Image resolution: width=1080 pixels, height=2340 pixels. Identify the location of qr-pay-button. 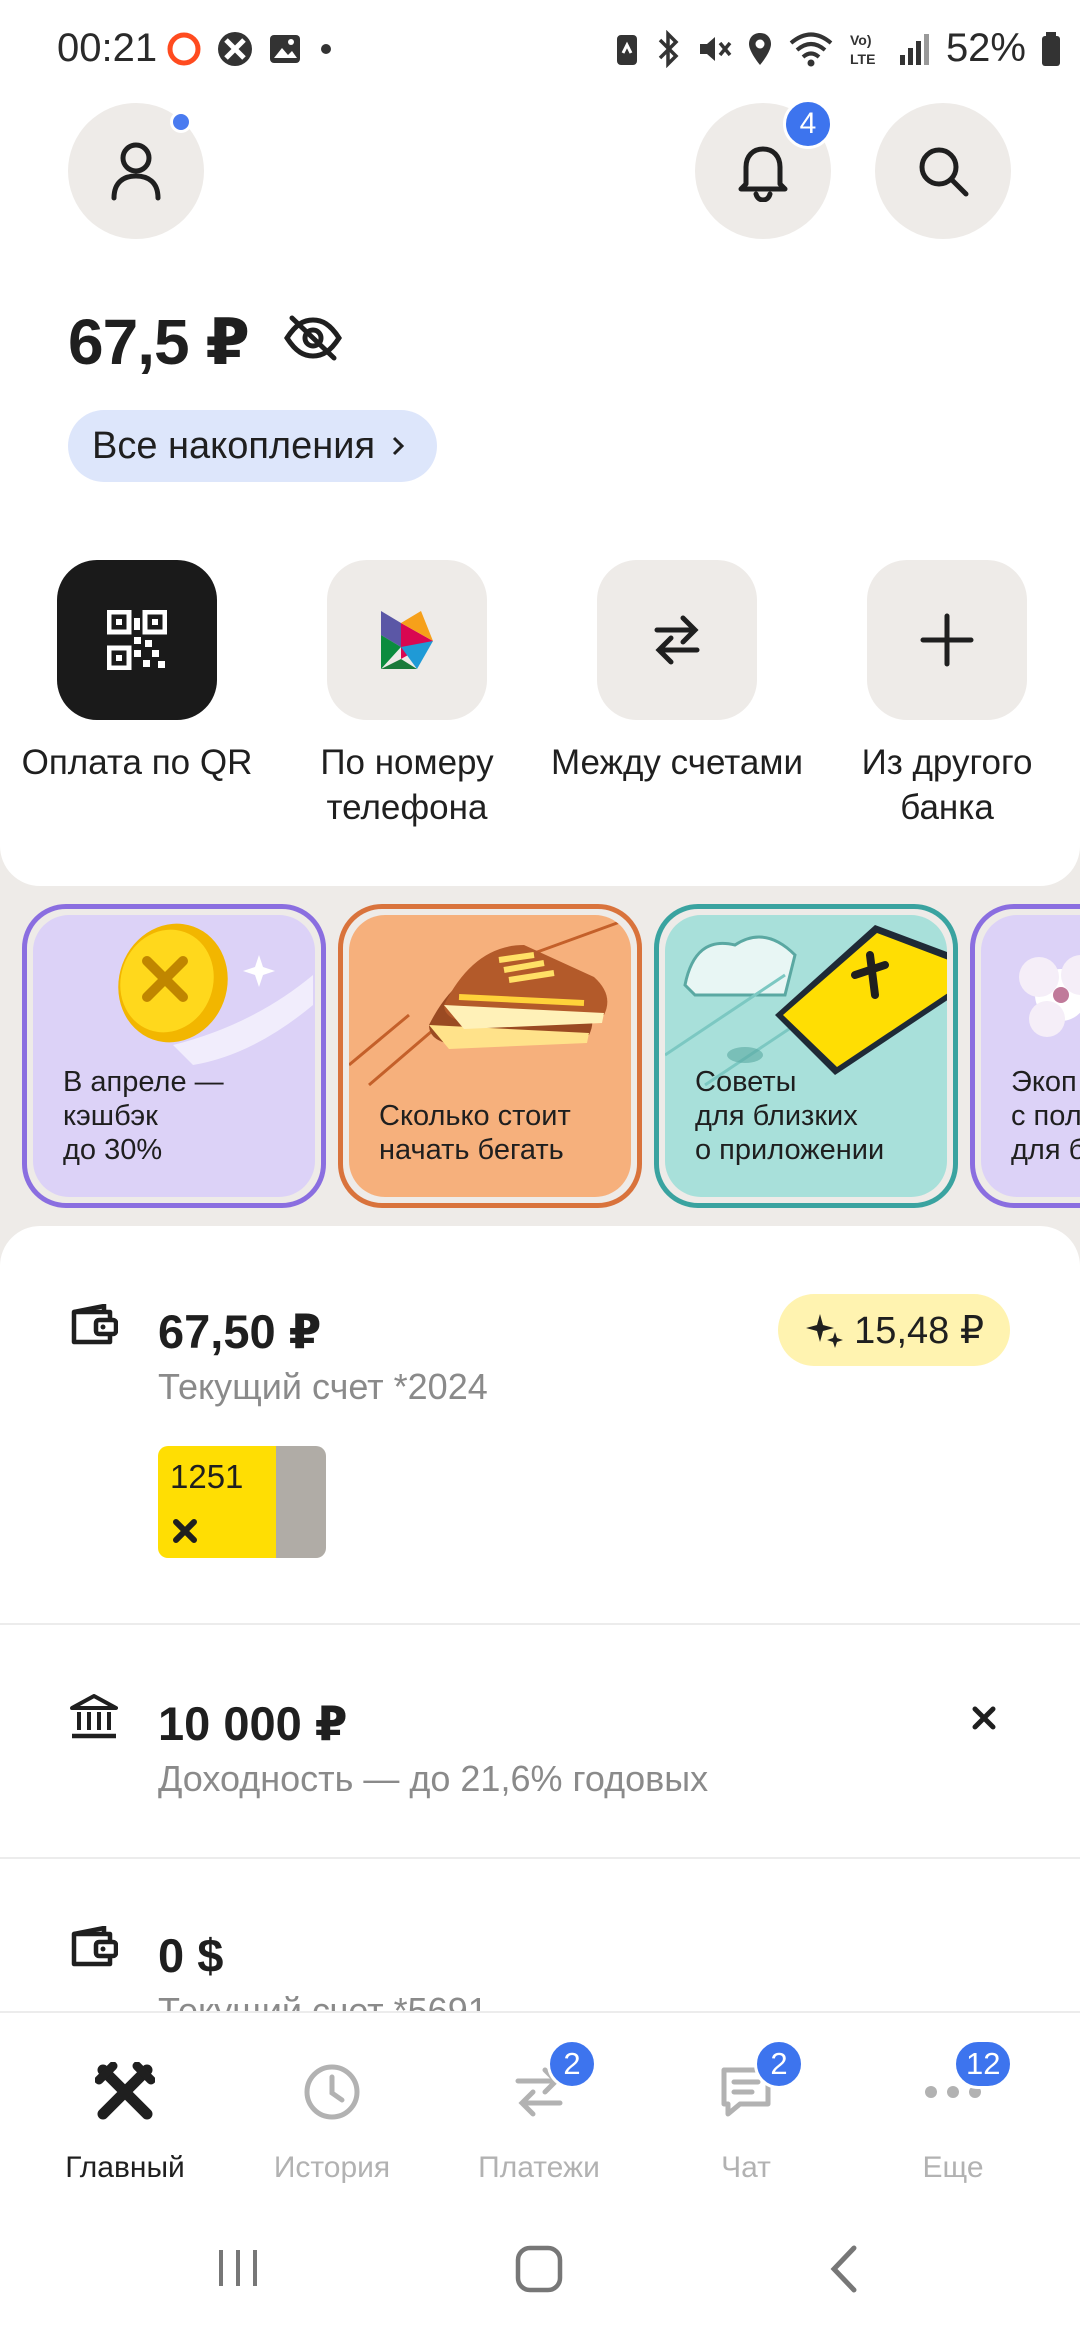
(137, 640).